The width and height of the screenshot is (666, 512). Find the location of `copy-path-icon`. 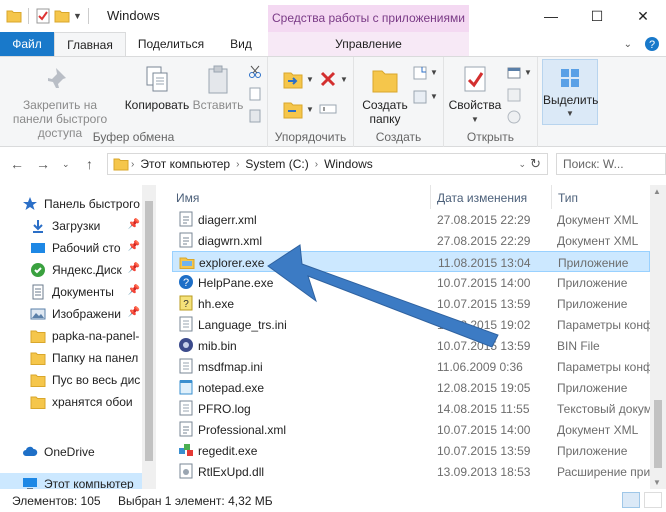

copy-path-icon is located at coordinates (255, 94).